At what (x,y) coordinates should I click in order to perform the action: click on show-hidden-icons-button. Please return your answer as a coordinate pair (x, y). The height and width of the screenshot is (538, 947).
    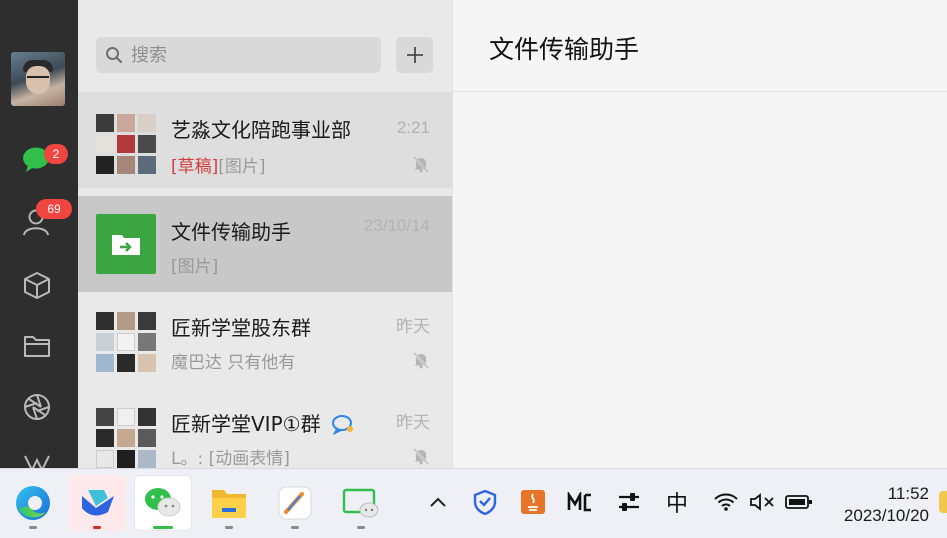
    Looking at the image, I should click on (438, 502).